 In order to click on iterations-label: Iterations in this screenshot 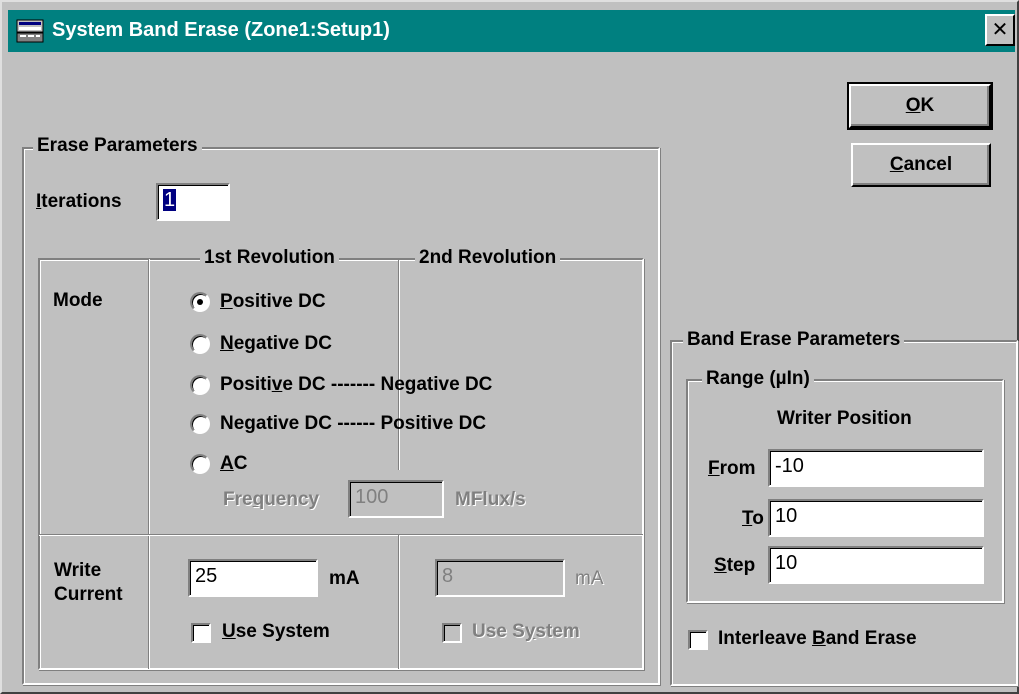, I will do `click(79, 201)`.